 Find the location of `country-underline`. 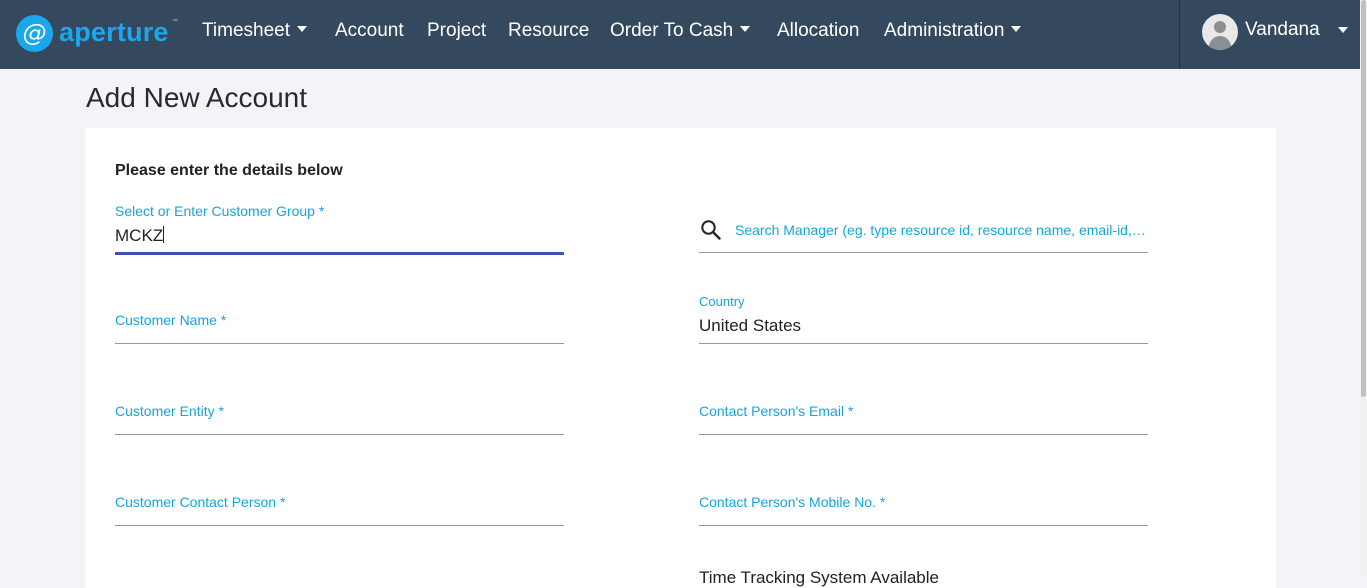

country-underline is located at coordinates (923, 343).